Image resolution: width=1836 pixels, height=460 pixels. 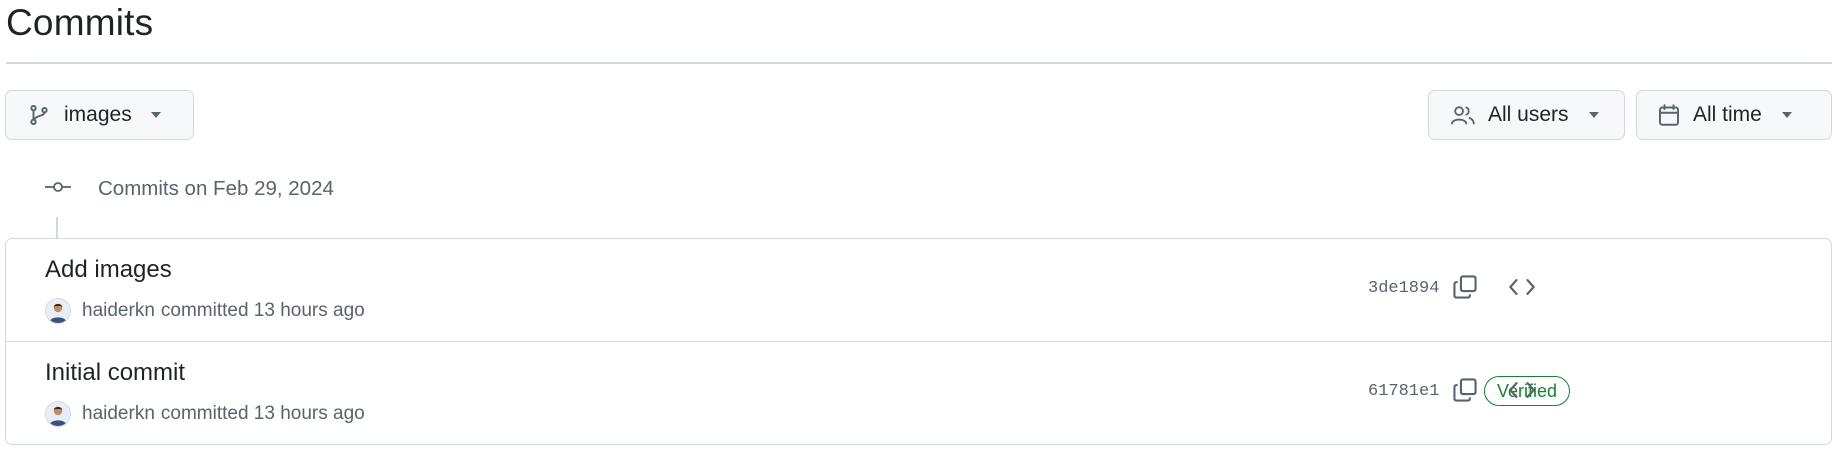 I want to click on commit-group-date: Commits on Feb 29, 2024, so click(x=216, y=188).